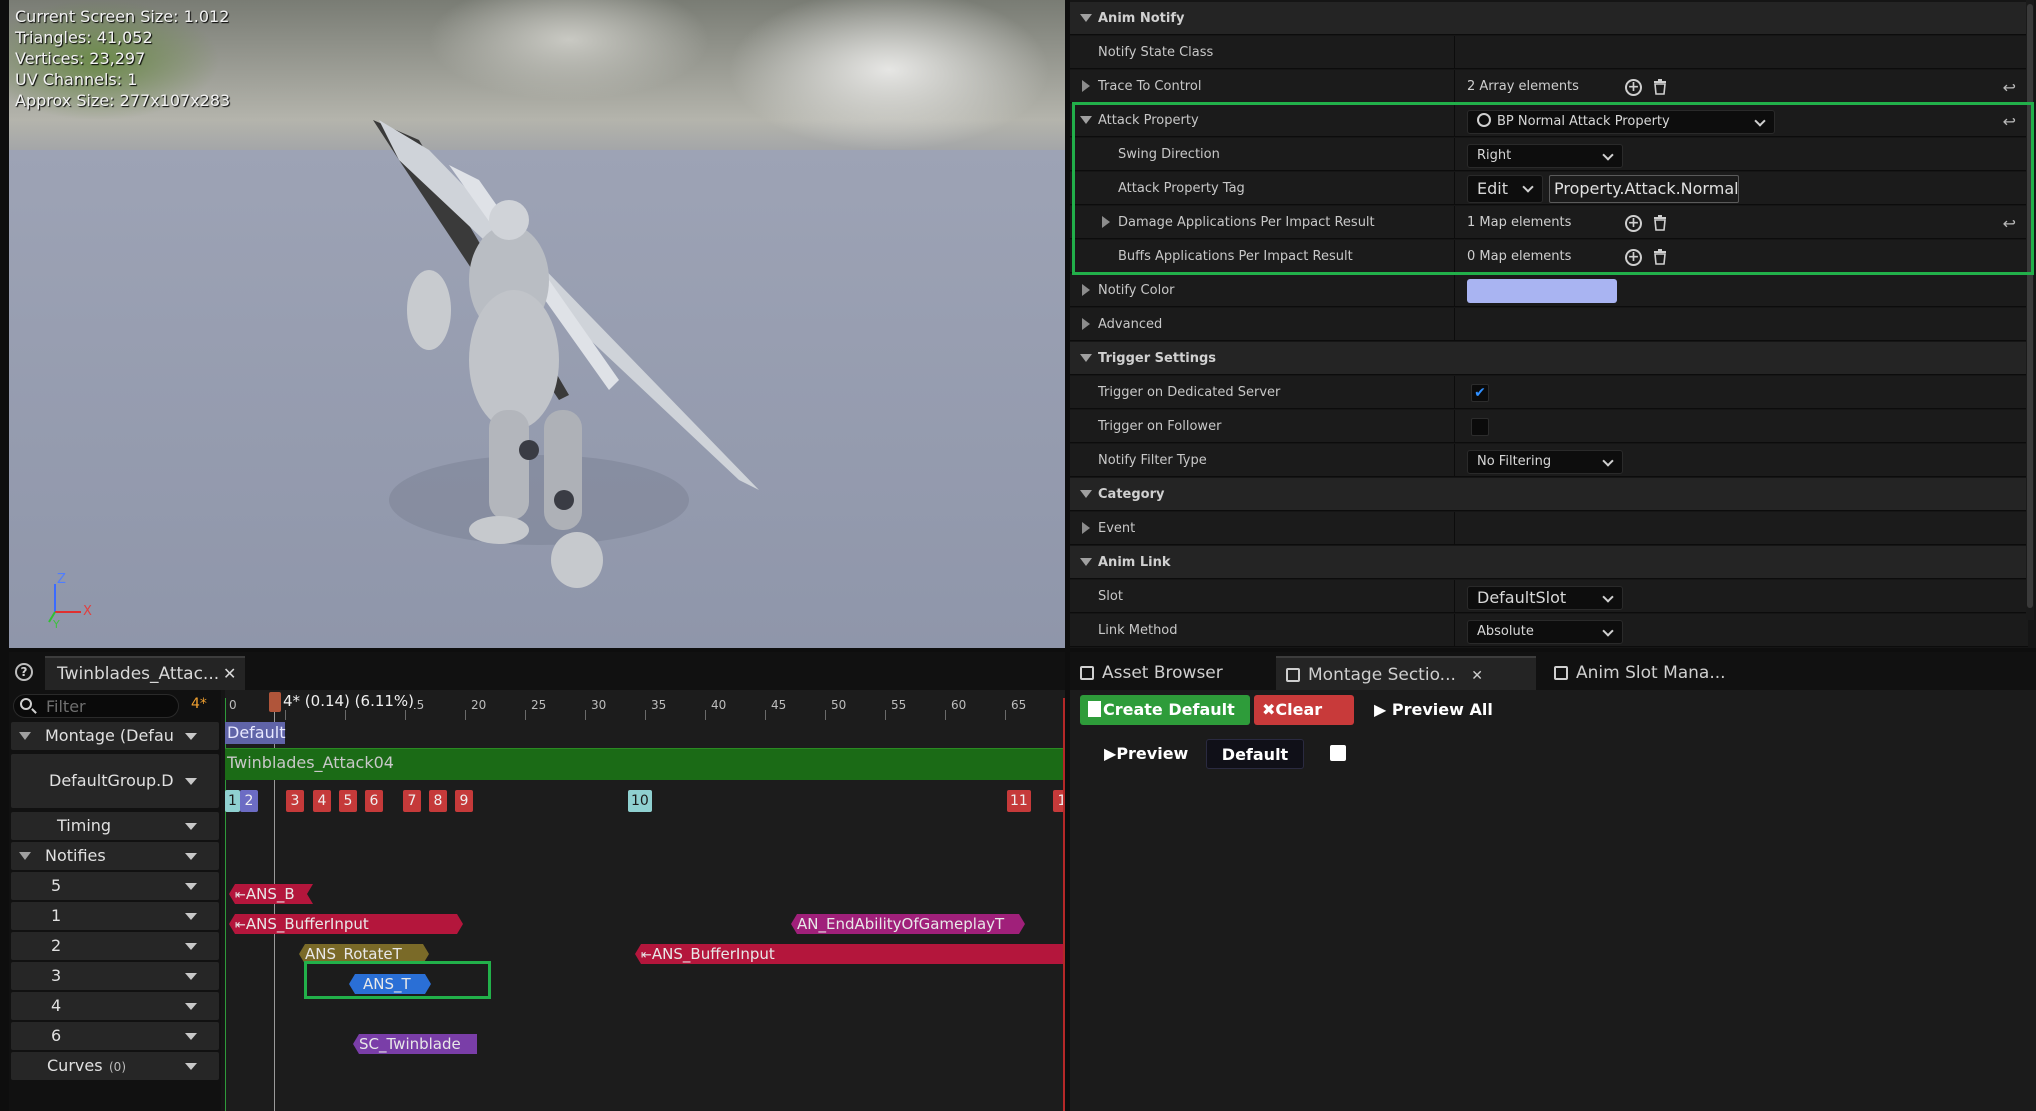  Describe the element at coordinates (850, 954) in the screenshot. I see `notify-ans-buffer-input-2: ⇤ANS_BufferInput` at that location.